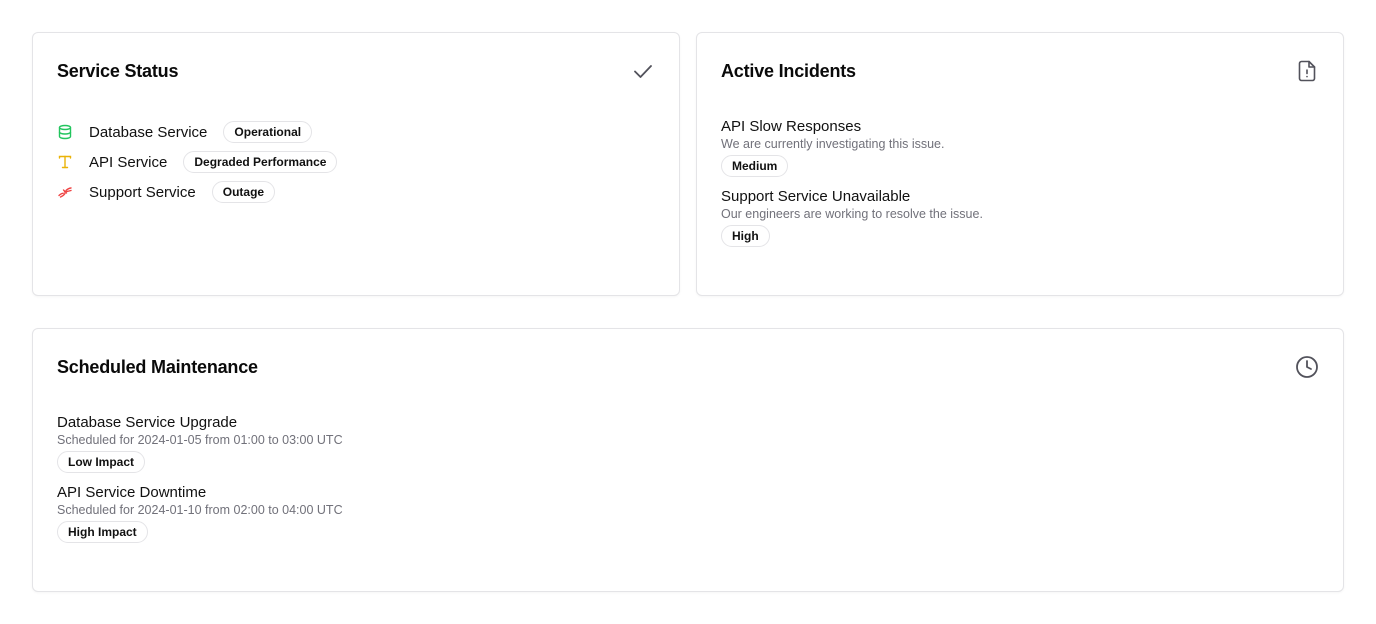  What do you see at coordinates (643, 71) in the screenshot?
I see `check-icon` at bounding box center [643, 71].